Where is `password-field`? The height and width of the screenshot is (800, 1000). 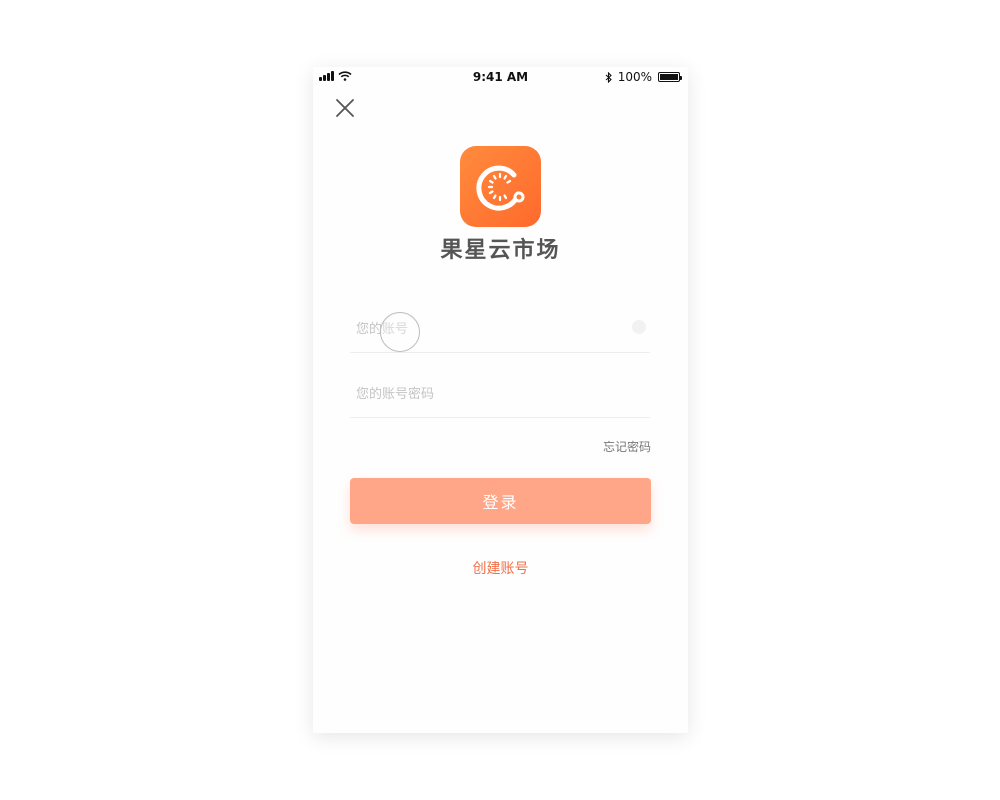
password-field is located at coordinates (500, 394).